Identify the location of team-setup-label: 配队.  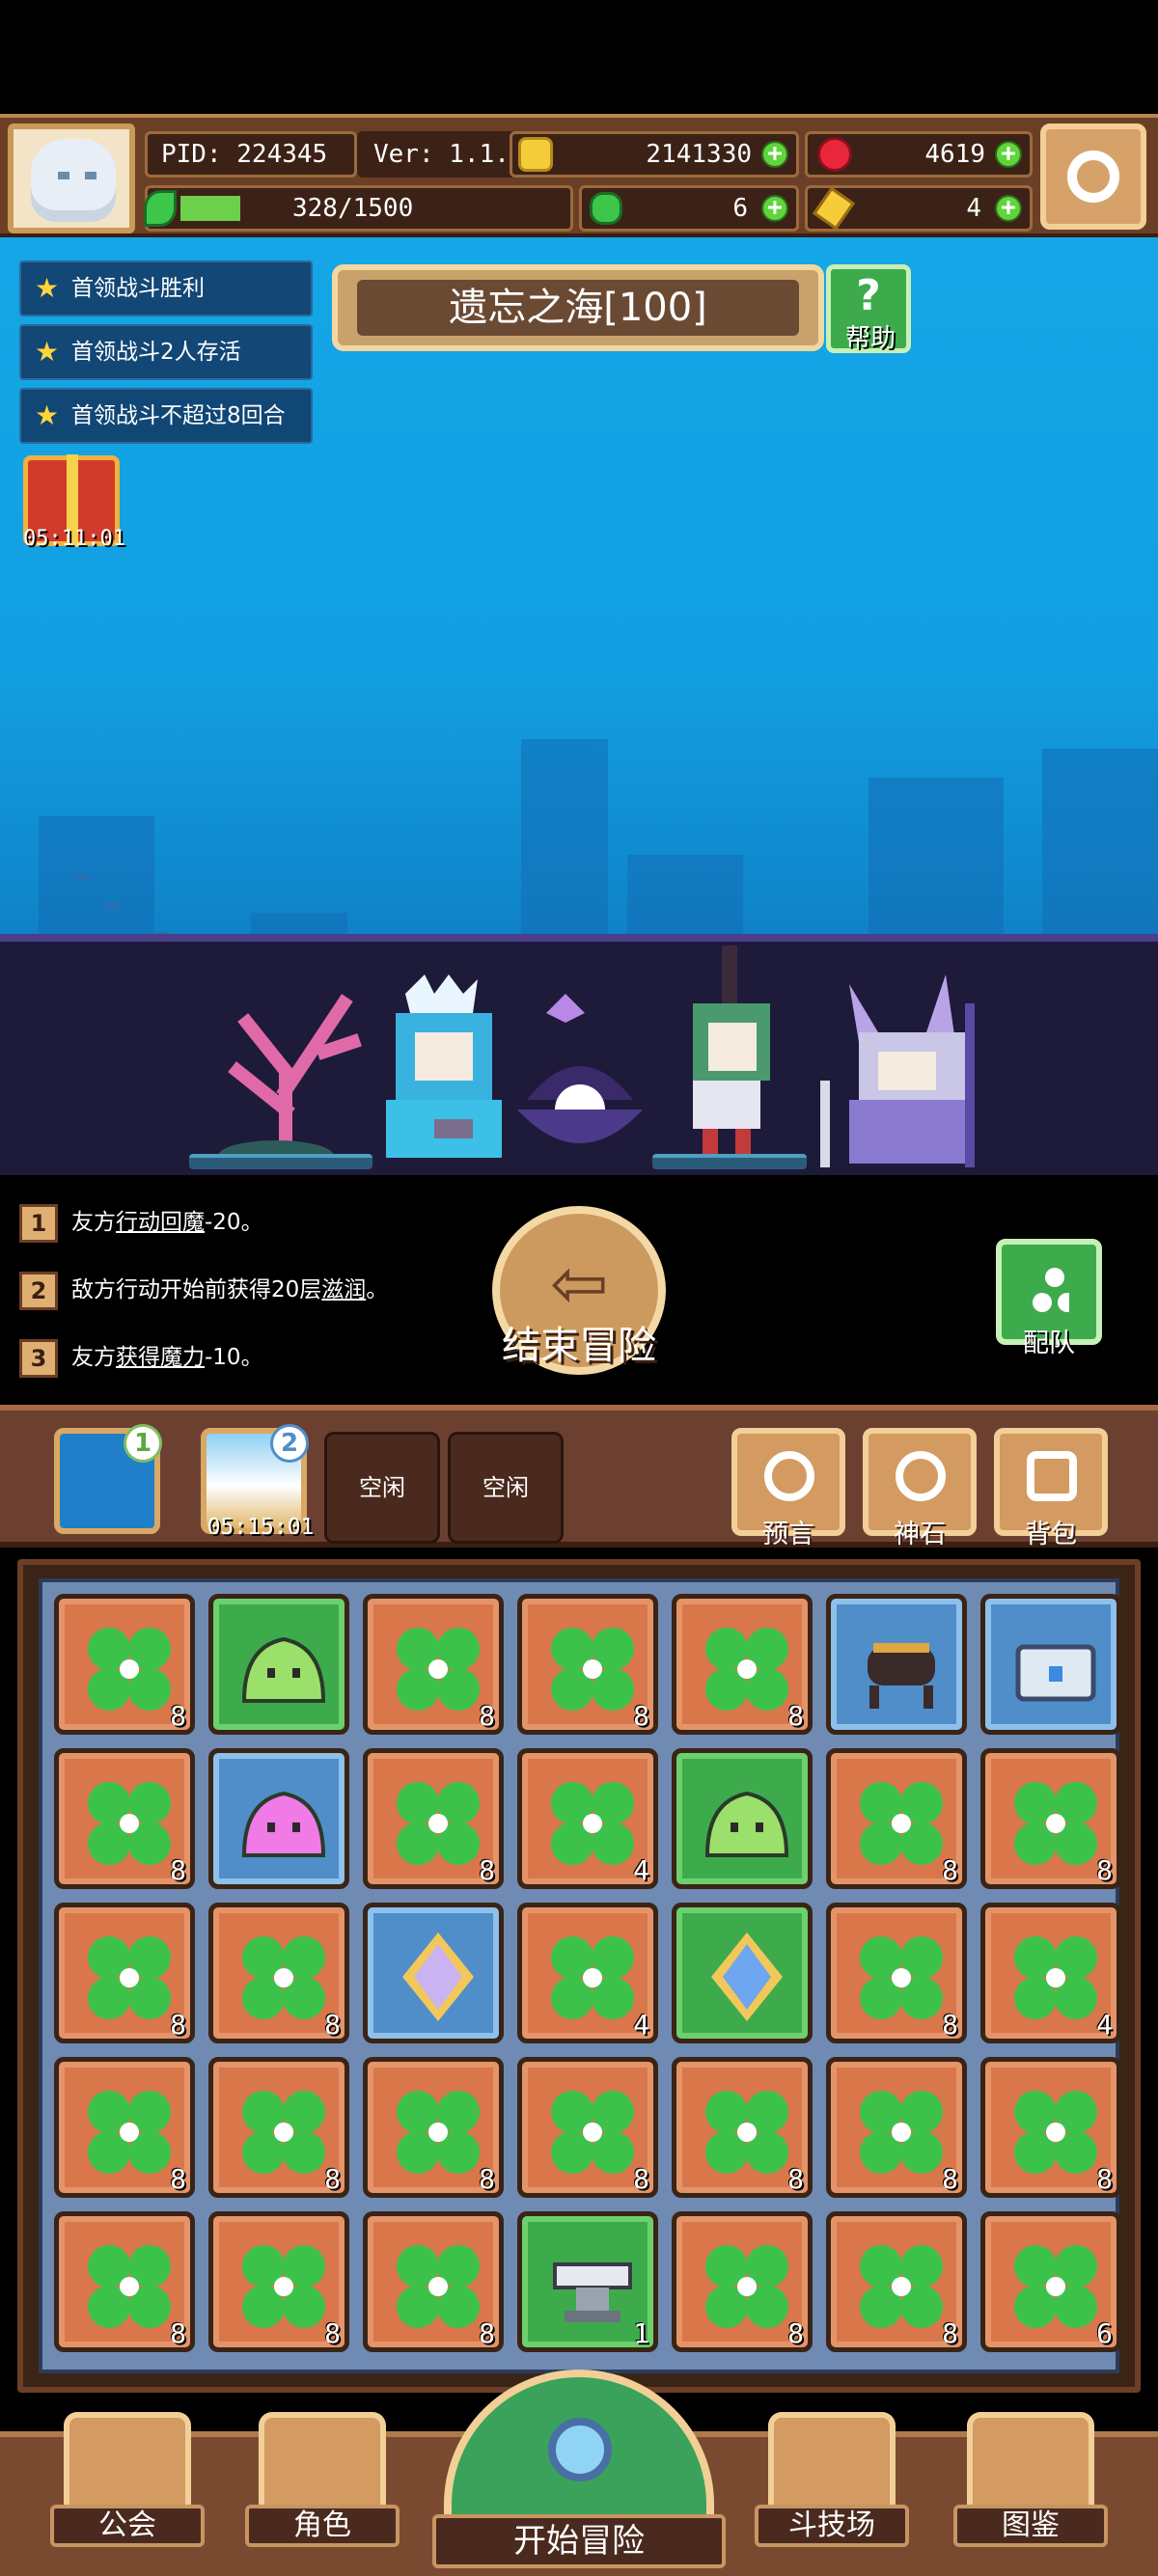
(1049, 1343).